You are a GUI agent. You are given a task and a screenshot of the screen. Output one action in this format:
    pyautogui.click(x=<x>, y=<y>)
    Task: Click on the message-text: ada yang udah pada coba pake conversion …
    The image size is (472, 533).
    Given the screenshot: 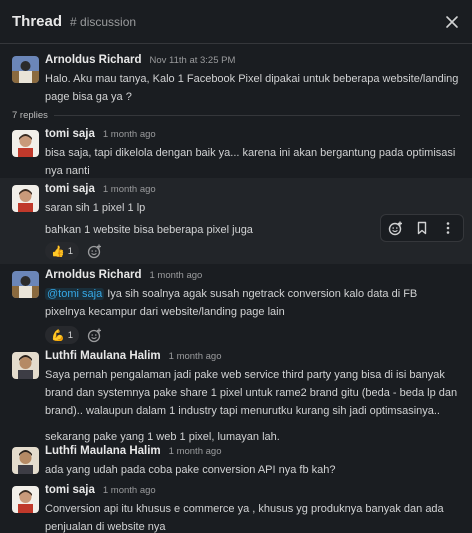 What is the action you would take?
    pyautogui.click(x=190, y=470)
    